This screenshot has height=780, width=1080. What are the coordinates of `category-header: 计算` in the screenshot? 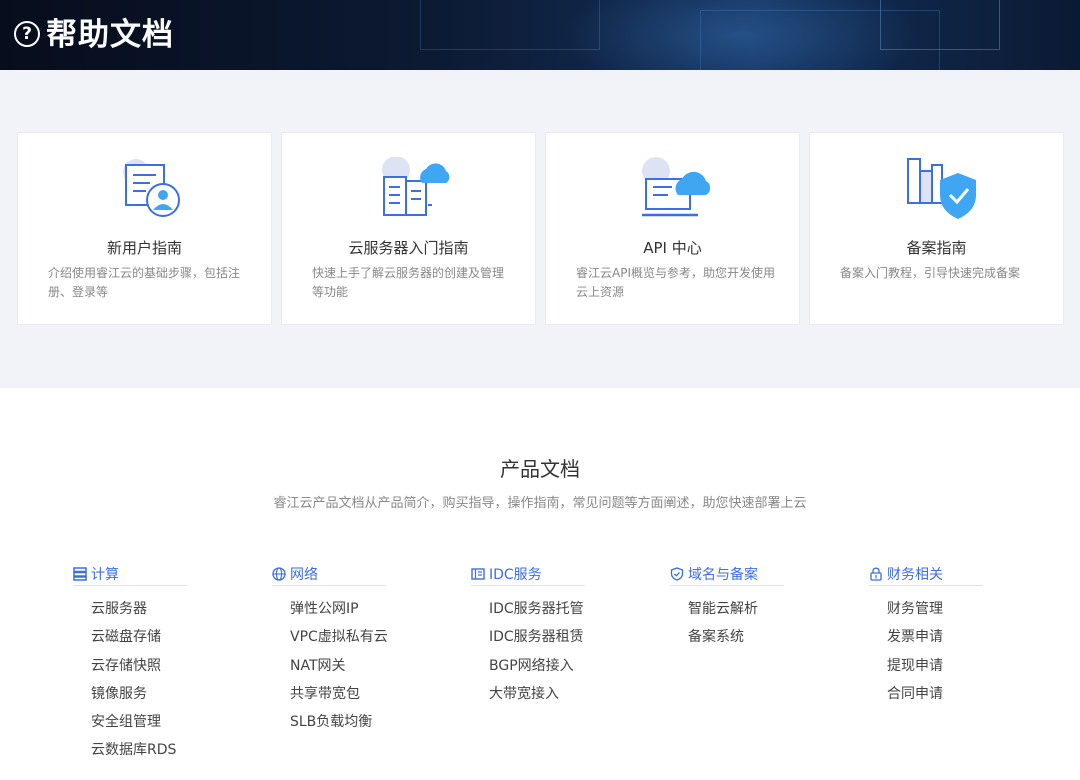 It's located at (130, 574).